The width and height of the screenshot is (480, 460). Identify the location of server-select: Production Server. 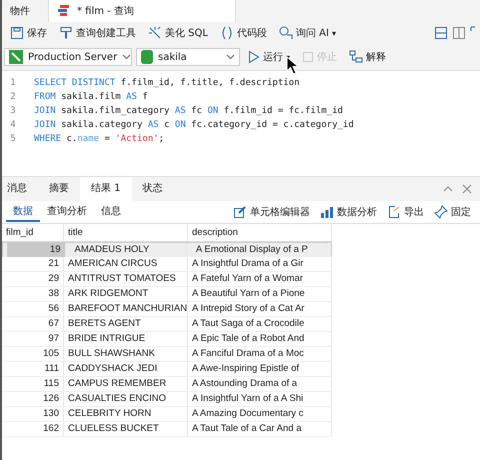
(68, 57).